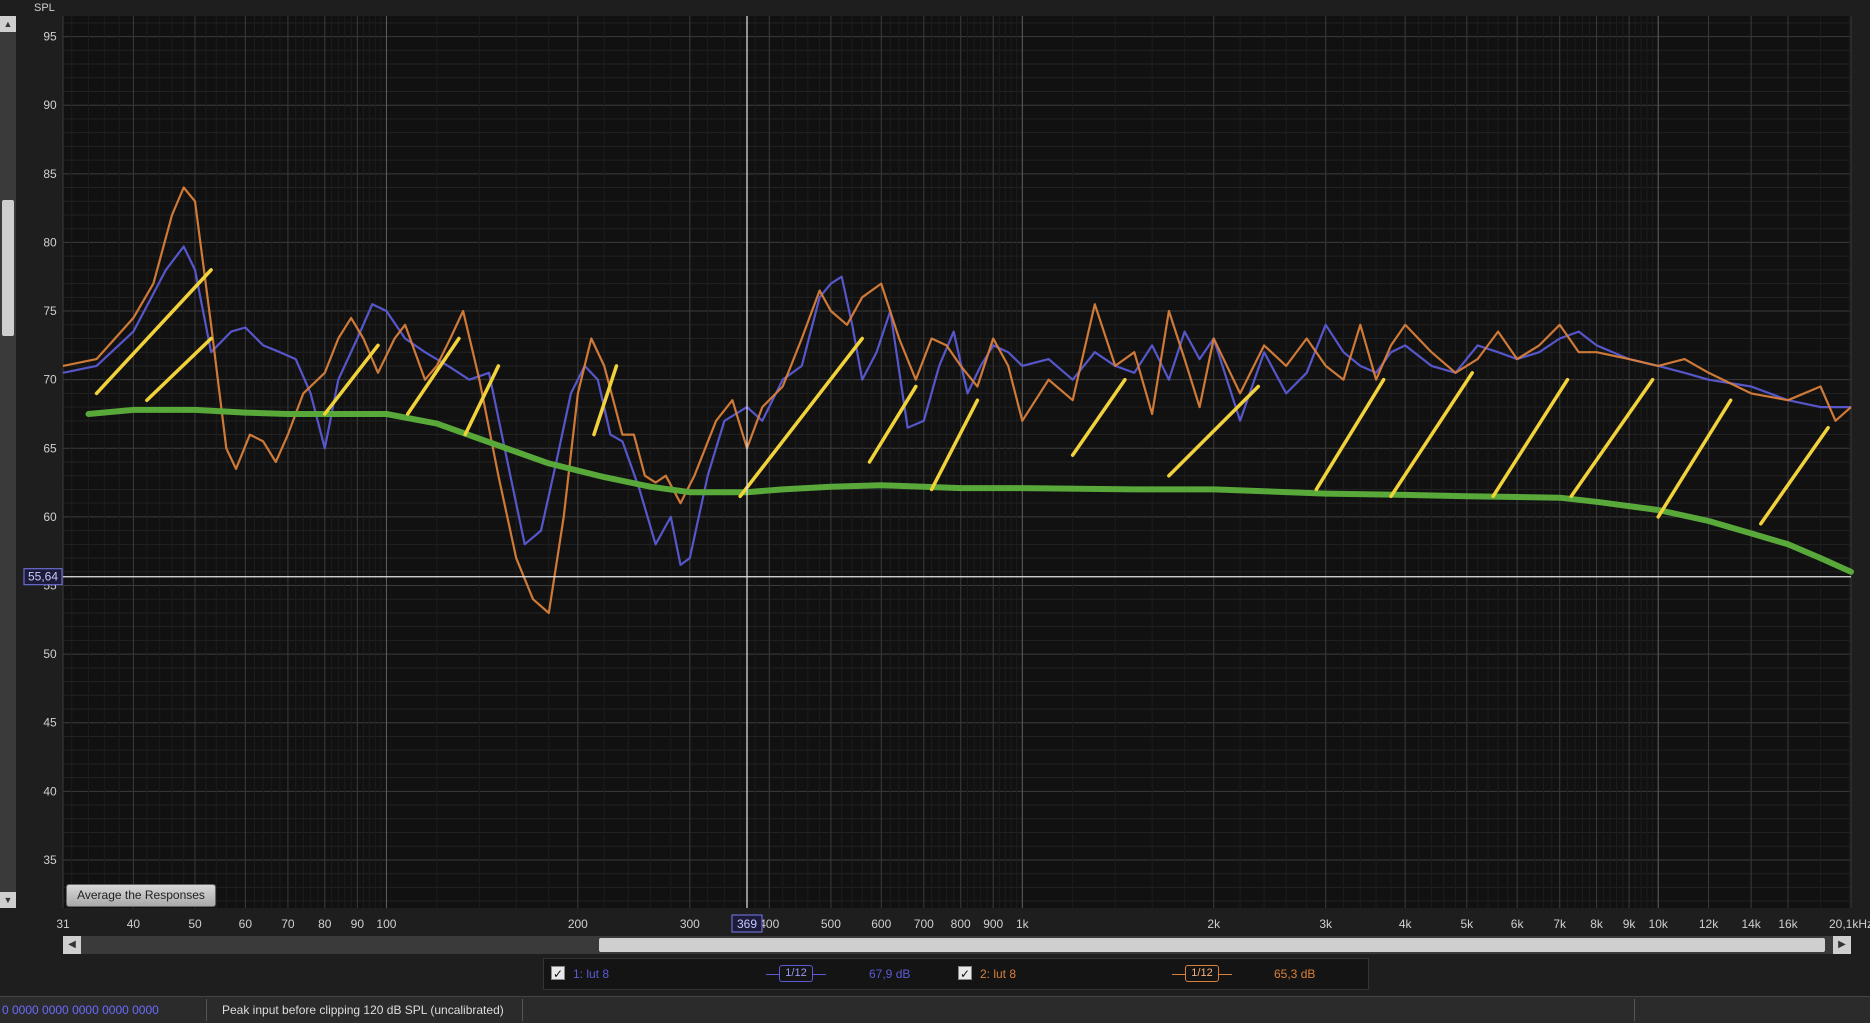  Describe the element at coordinates (1295, 974) in the screenshot. I see `series-2-level: 65,3 dB` at that location.